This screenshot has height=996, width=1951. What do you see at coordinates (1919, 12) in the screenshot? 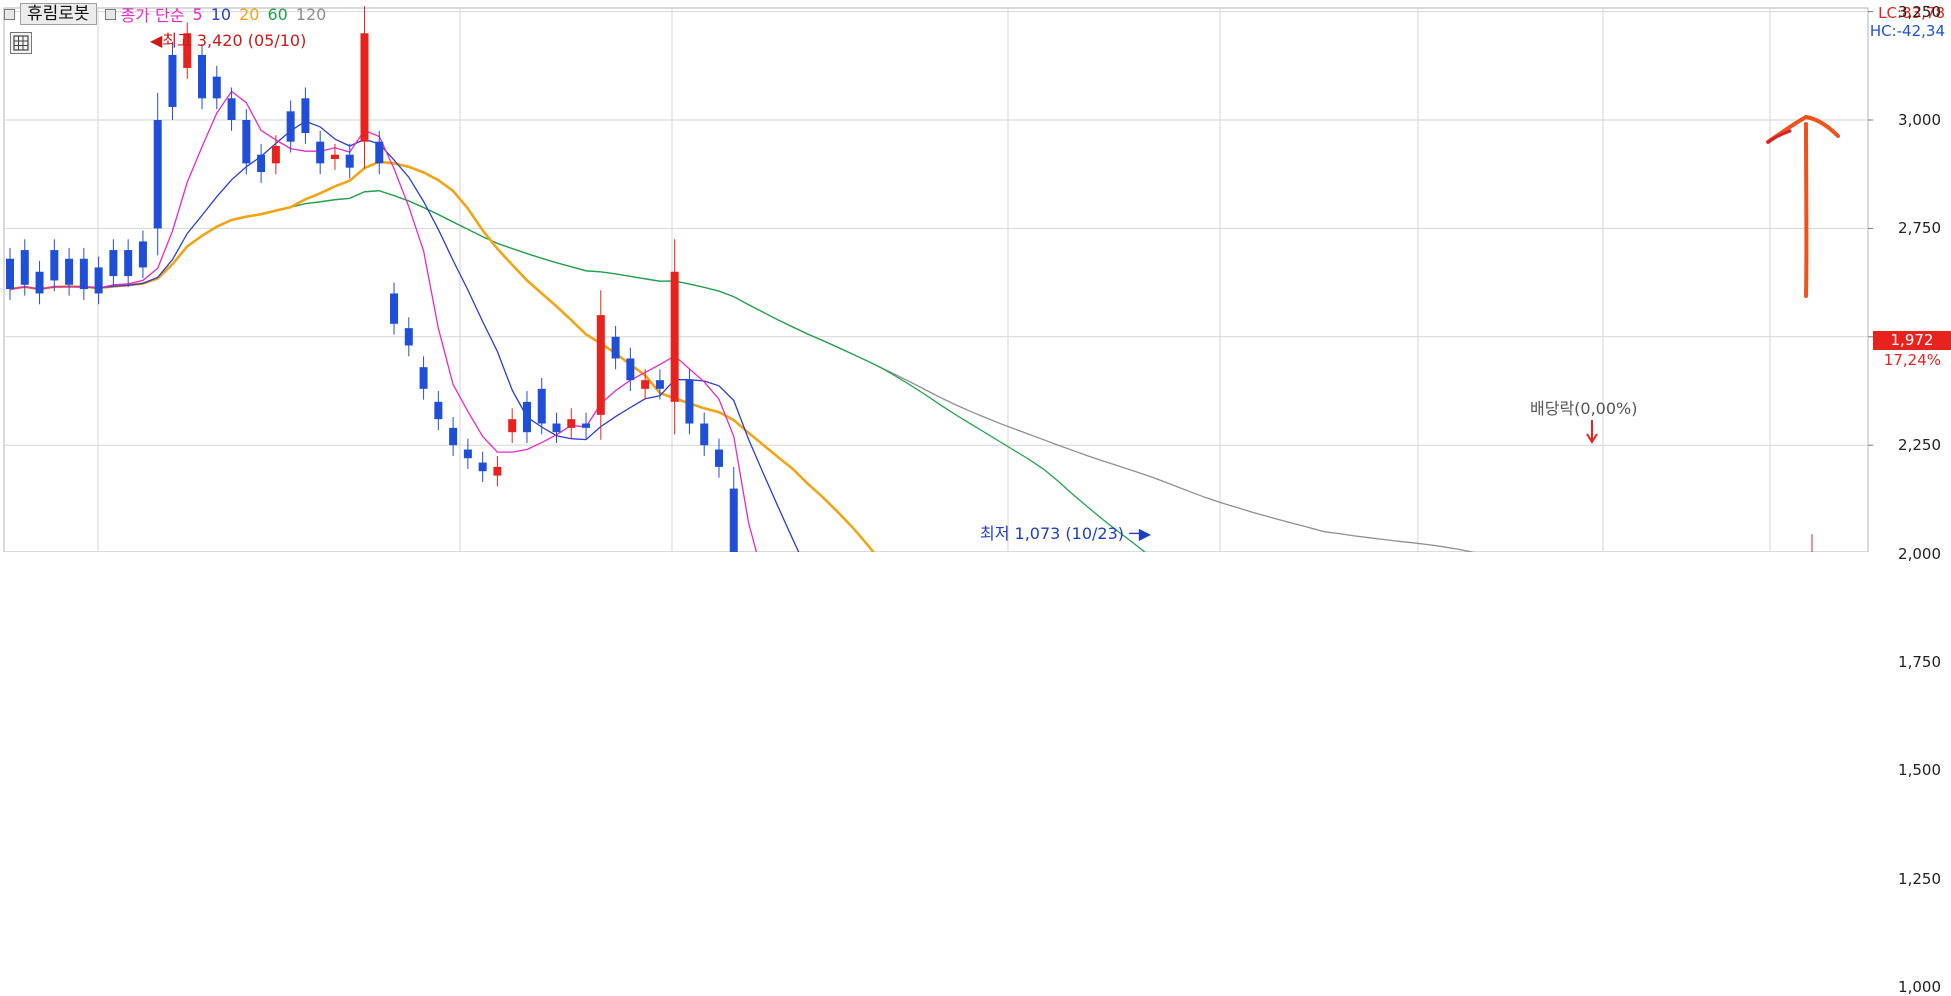
I see `y-tick-label: 3,250` at bounding box center [1919, 12].